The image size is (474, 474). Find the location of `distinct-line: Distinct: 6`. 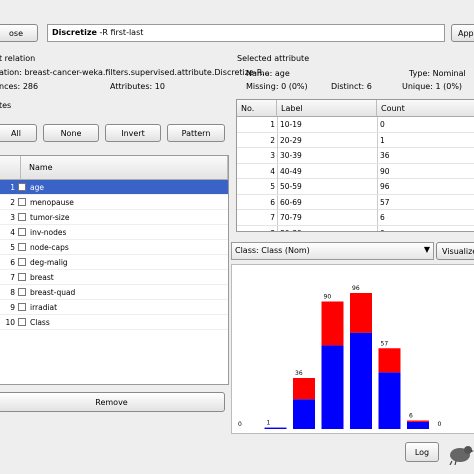

distinct-line: Distinct: 6 is located at coordinates (351, 86).